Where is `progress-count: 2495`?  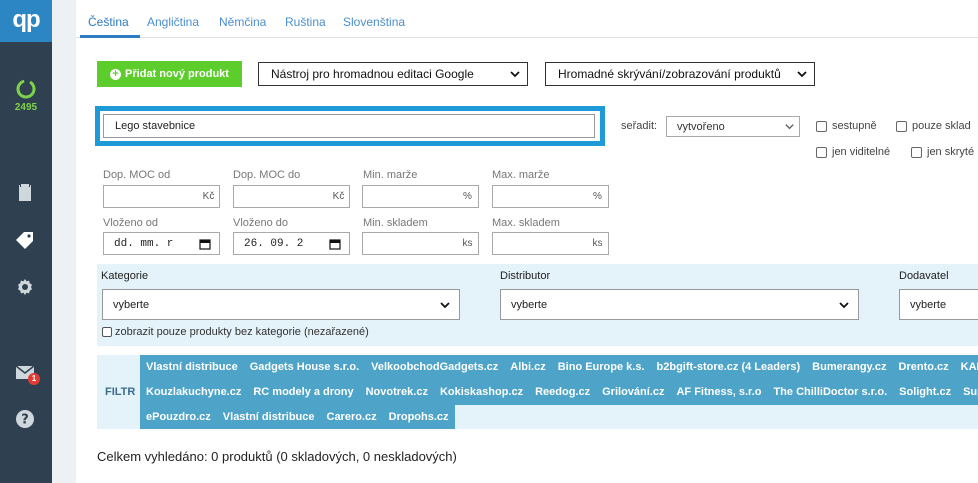 progress-count: 2495 is located at coordinates (26, 107).